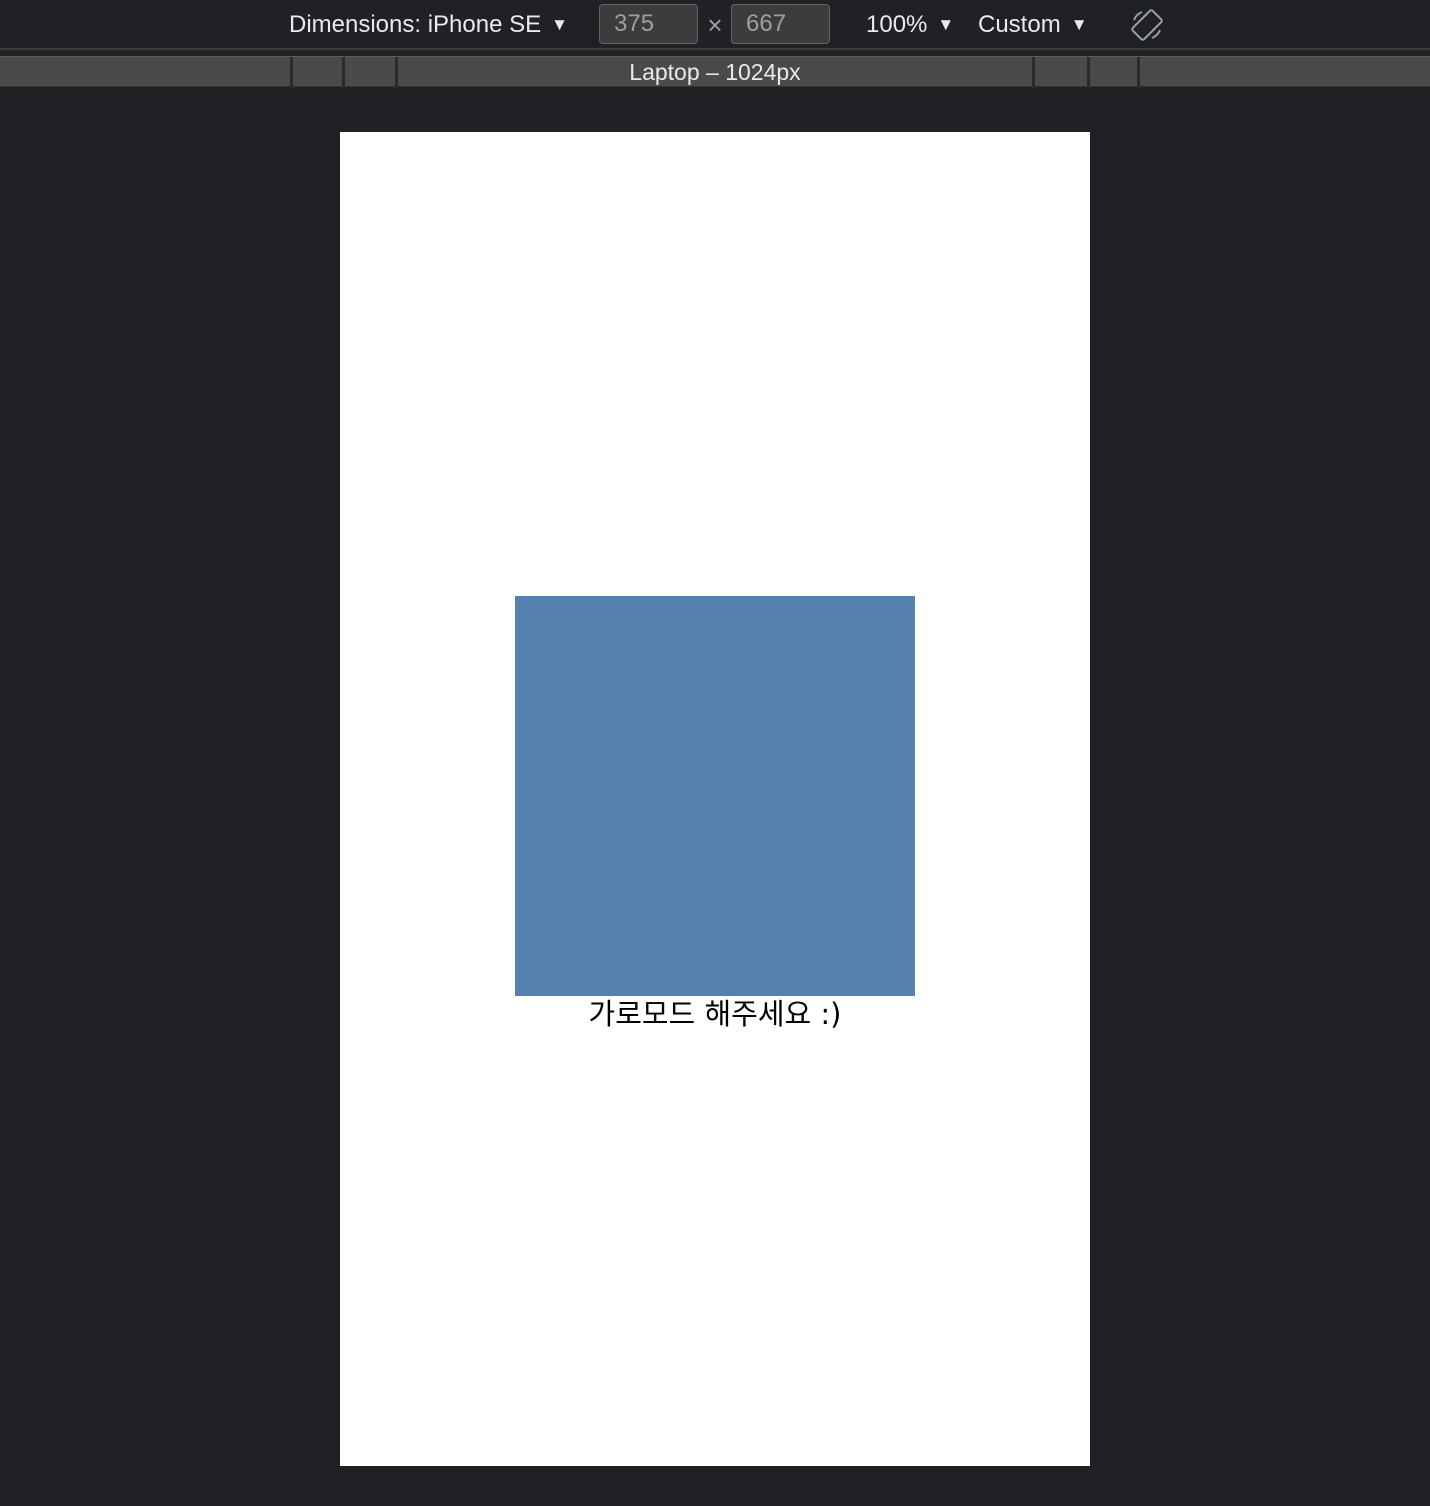  Describe the element at coordinates (1147, 25) in the screenshot. I see `rotate-icon` at that location.